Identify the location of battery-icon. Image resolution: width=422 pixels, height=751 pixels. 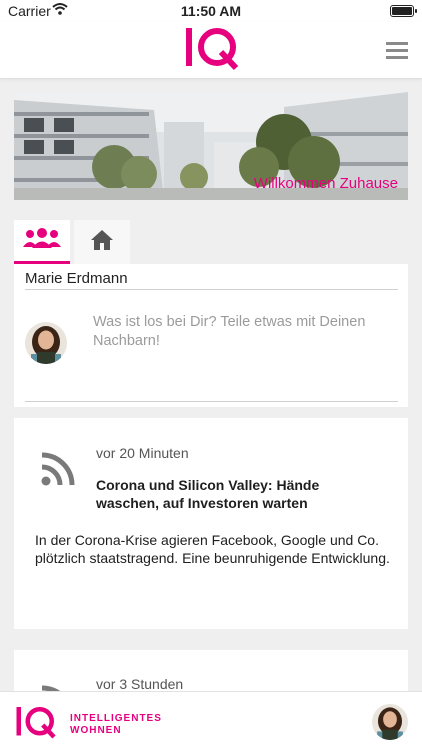
(403, 11).